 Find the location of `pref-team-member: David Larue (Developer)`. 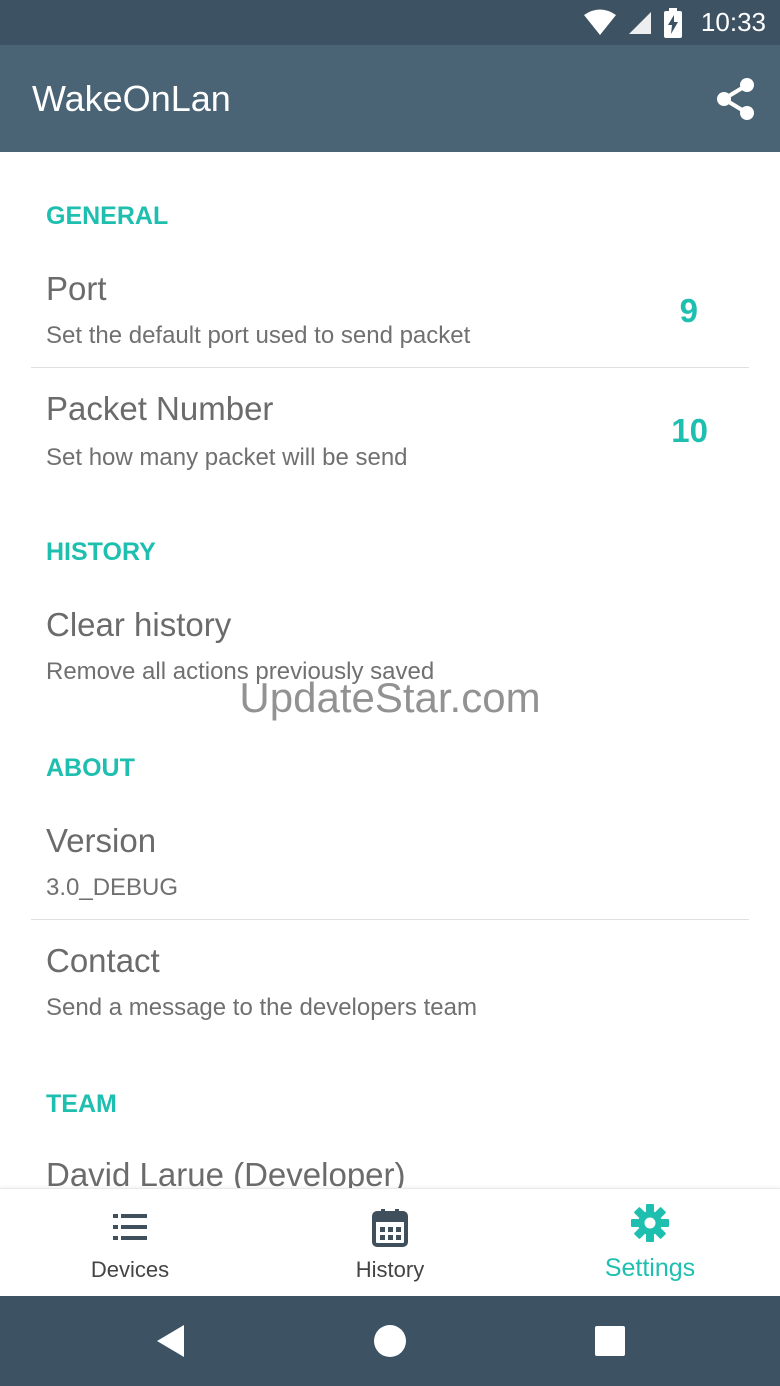

pref-team-member: David Larue (Developer) is located at coordinates (390, 1163).